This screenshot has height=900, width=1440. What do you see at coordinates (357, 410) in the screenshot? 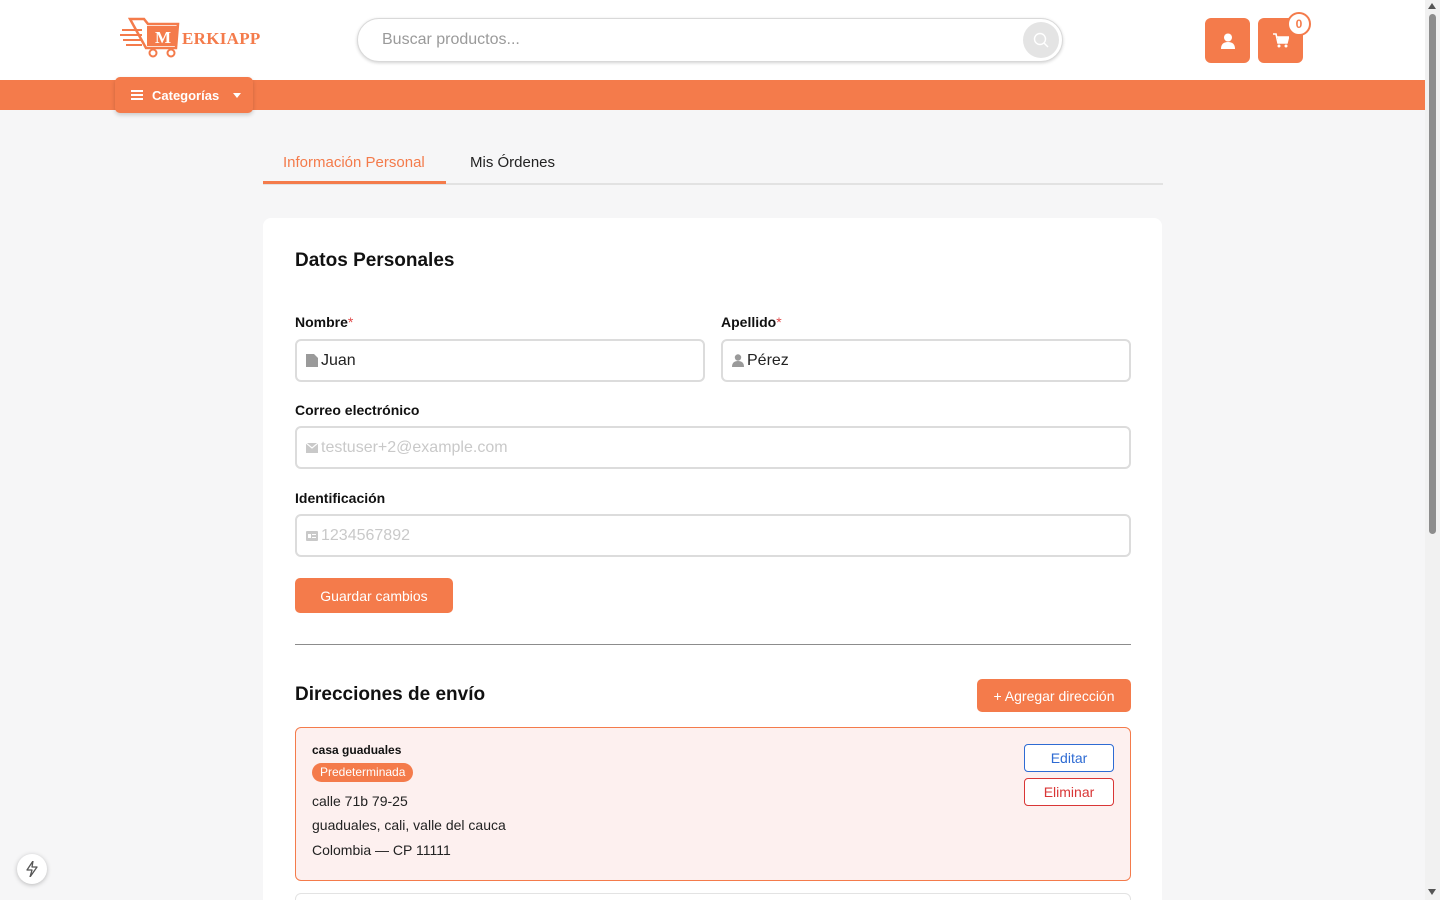
I see `email-label: Correo electrónico` at bounding box center [357, 410].